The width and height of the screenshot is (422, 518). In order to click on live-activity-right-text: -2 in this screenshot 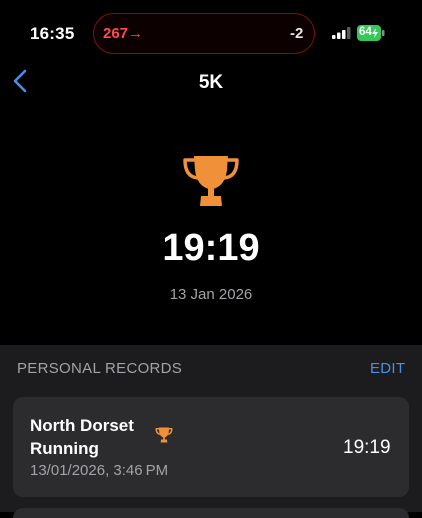, I will do `click(297, 33)`.